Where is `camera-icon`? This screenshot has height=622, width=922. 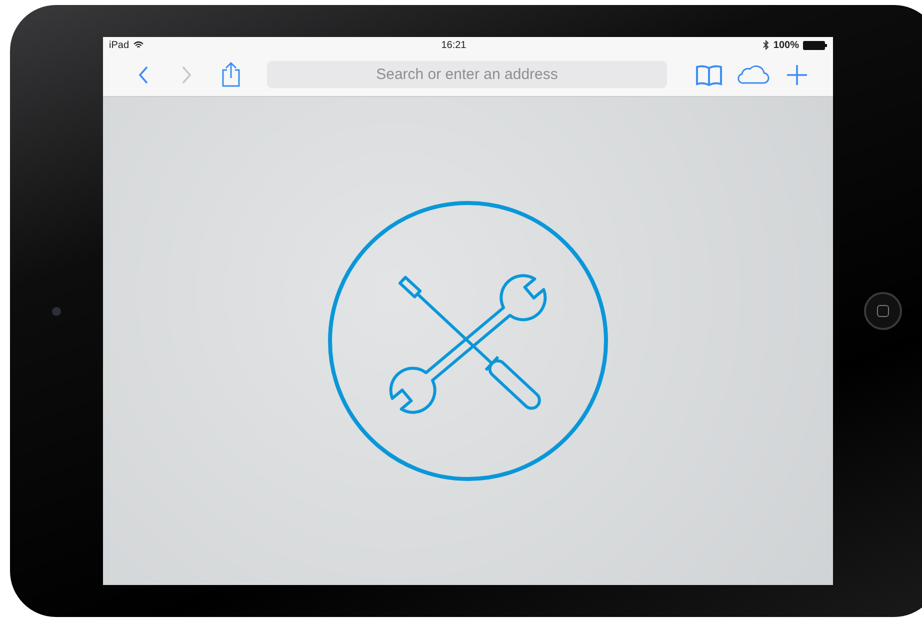 camera-icon is located at coordinates (56, 311).